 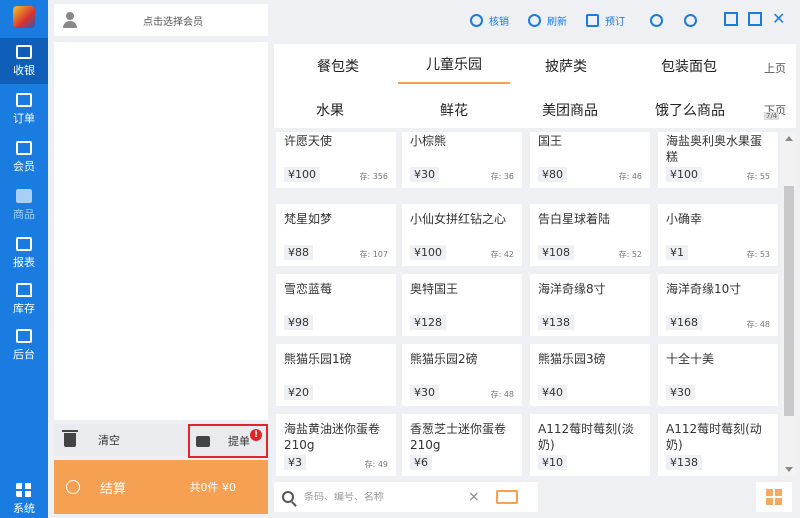 I want to click on verify-button: 核销, so click(x=489, y=20).